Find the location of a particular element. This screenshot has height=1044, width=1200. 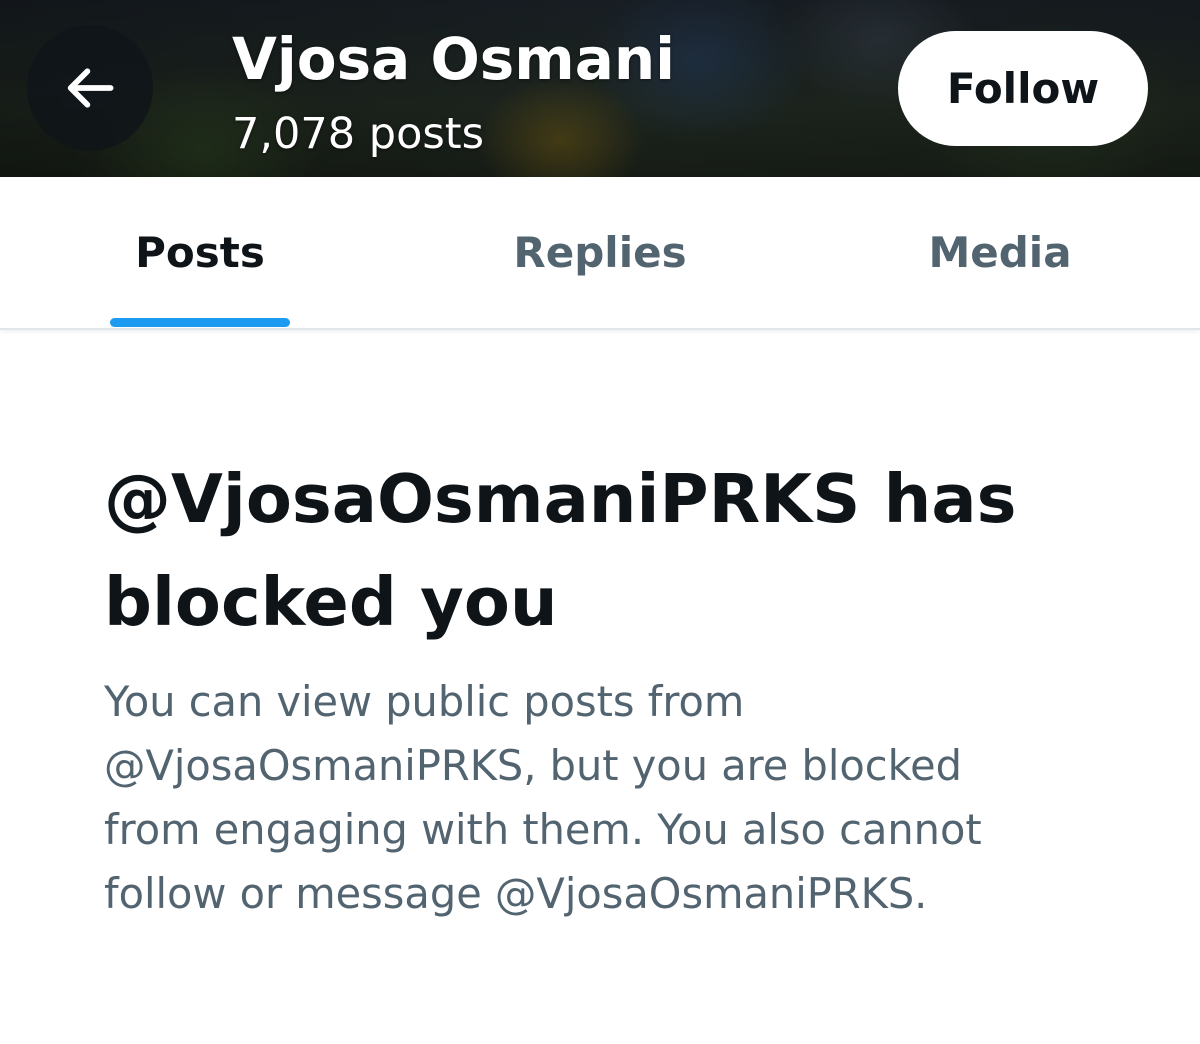

arrow-left-icon is located at coordinates (90, 88).